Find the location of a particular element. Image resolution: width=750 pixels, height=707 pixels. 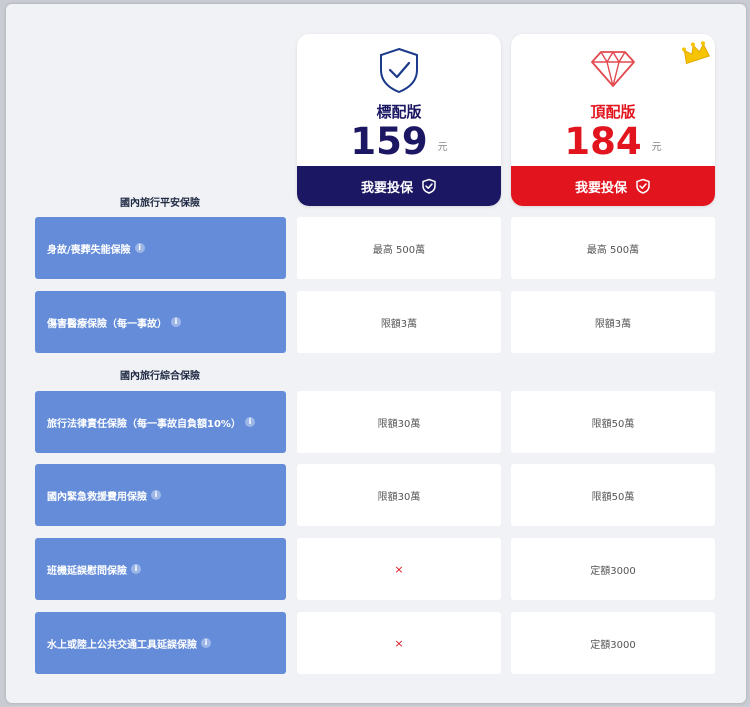

coverage-label-text: 國內緊急救援費用保險 is located at coordinates (97, 497).